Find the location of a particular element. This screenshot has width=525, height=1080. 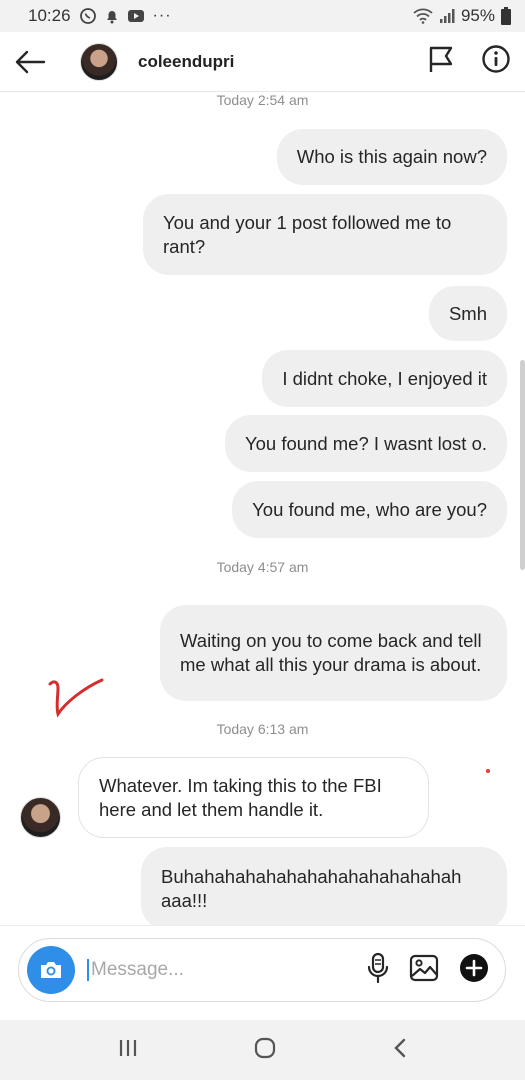

outgoing-message: Who is this again now? is located at coordinates (391, 157).